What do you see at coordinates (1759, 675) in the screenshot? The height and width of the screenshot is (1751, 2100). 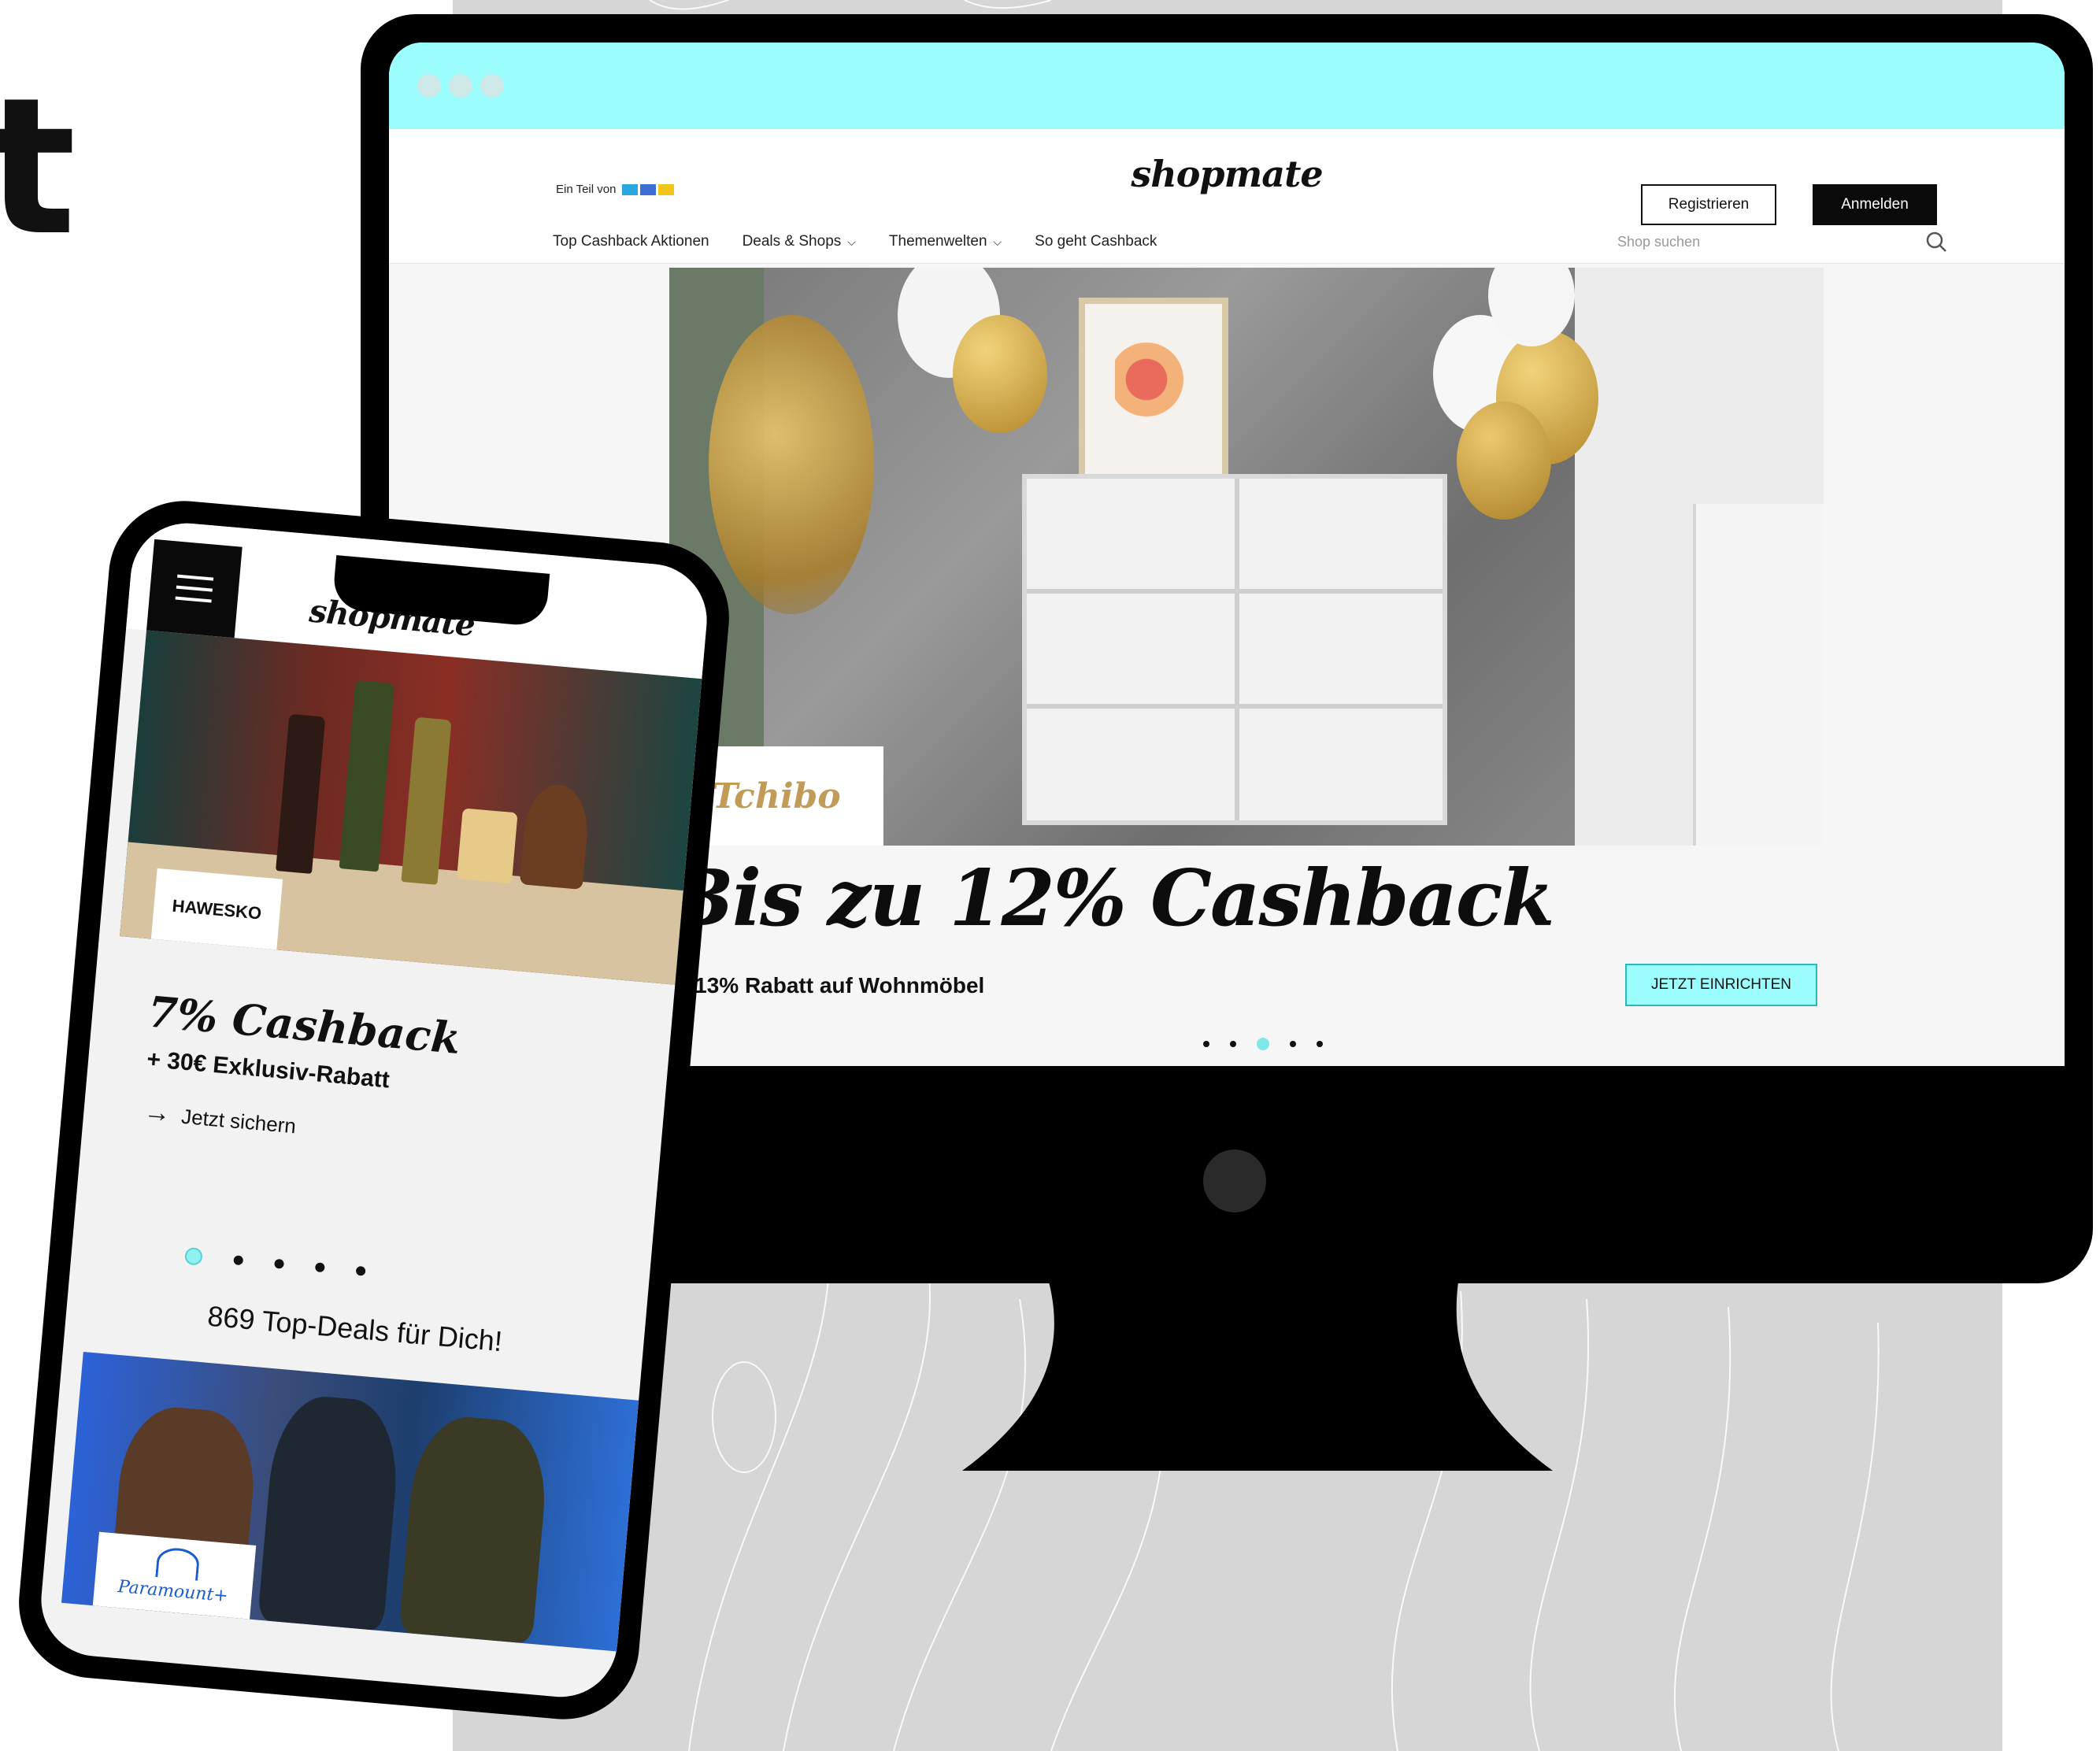 I see `side-cabinet` at bounding box center [1759, 675].